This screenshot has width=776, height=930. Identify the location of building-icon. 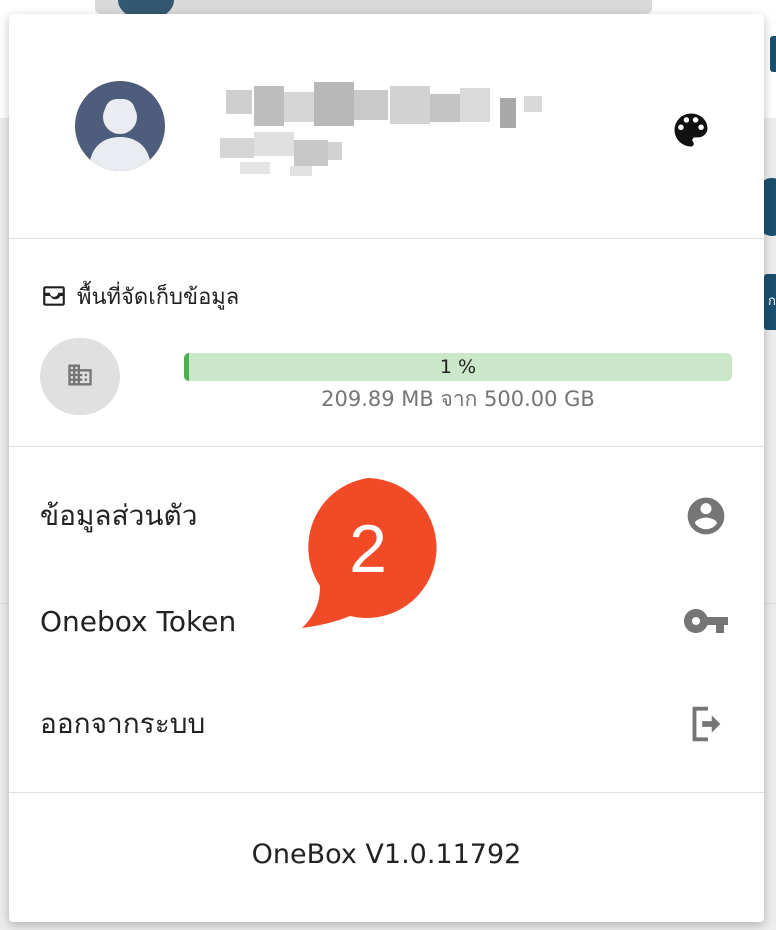
(80, 377).